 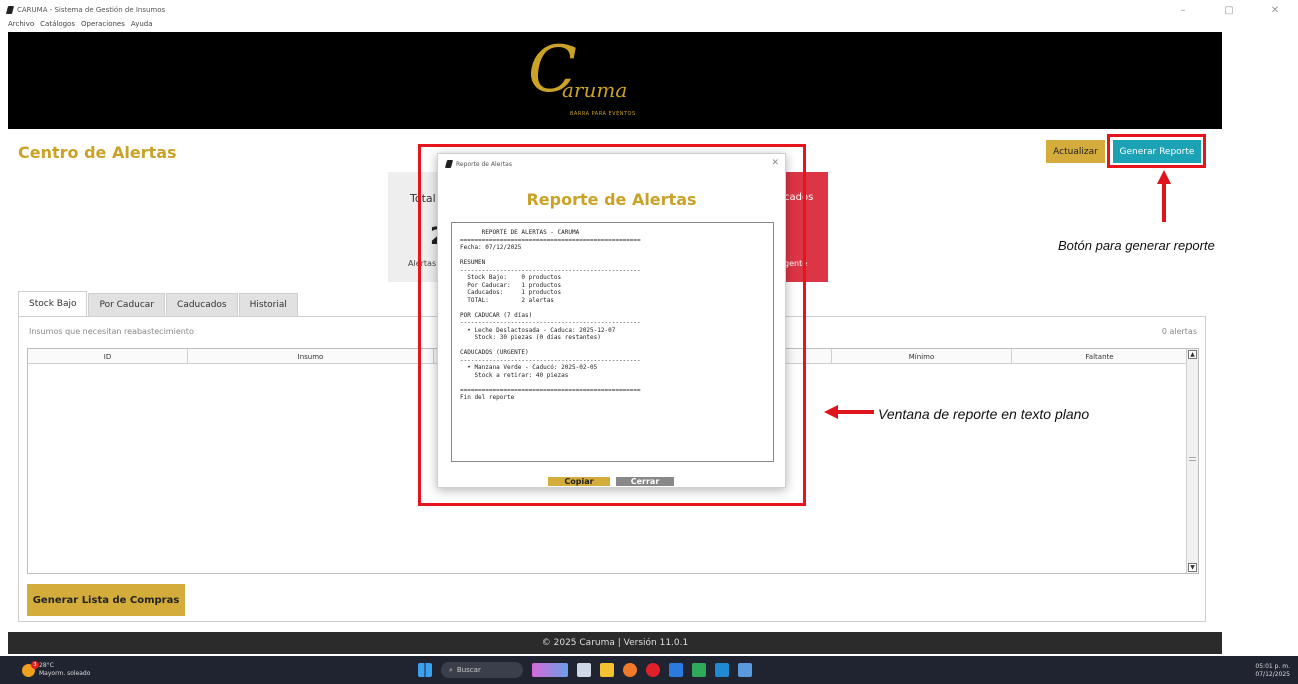 I want to click on clock-time: 05:01 p. m., so click(x=1272, y=666).